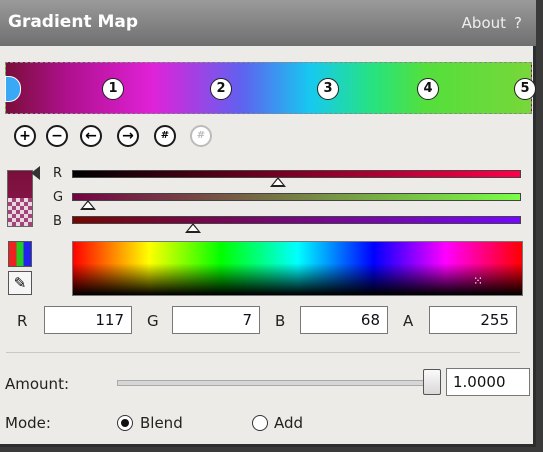  What do you see at coordinates (35, 173) in the screenshot?
I see `swatch-caret-icon` at bounding box center [35, 173].